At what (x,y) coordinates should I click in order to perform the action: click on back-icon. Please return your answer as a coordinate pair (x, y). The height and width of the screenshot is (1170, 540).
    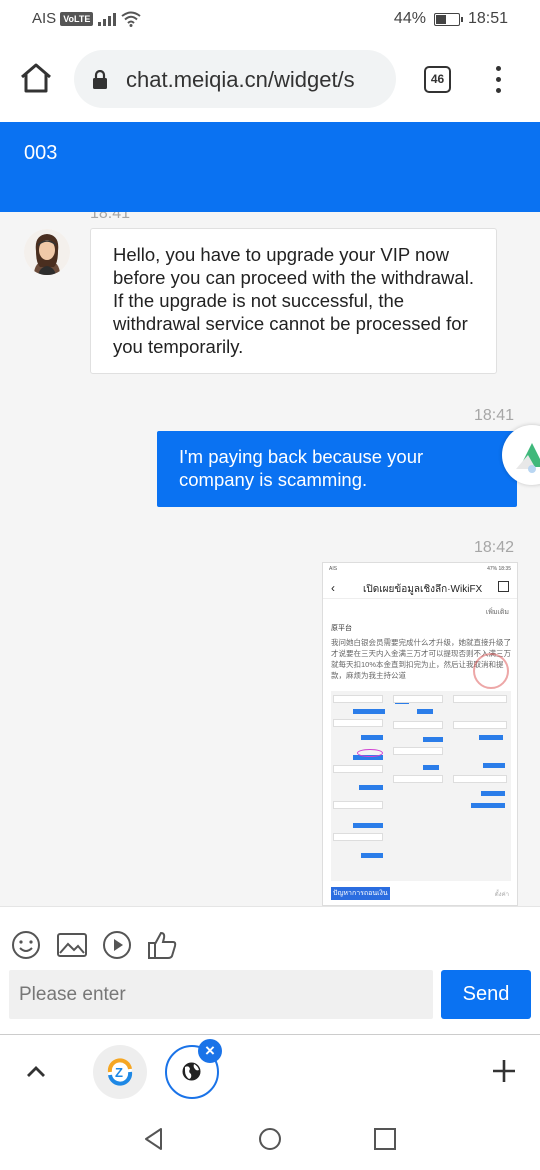
    Looking at the image, I should click on (154, 1139).